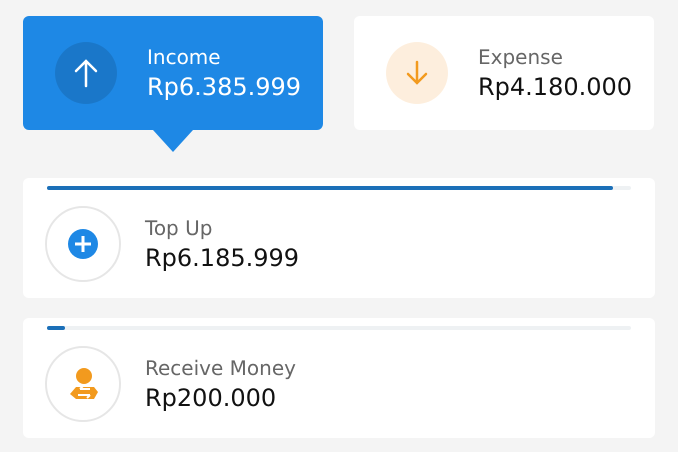 The image size is (678, 452). I want to click on category-tab: Expense Rp4.180.000, so click(504, 73).